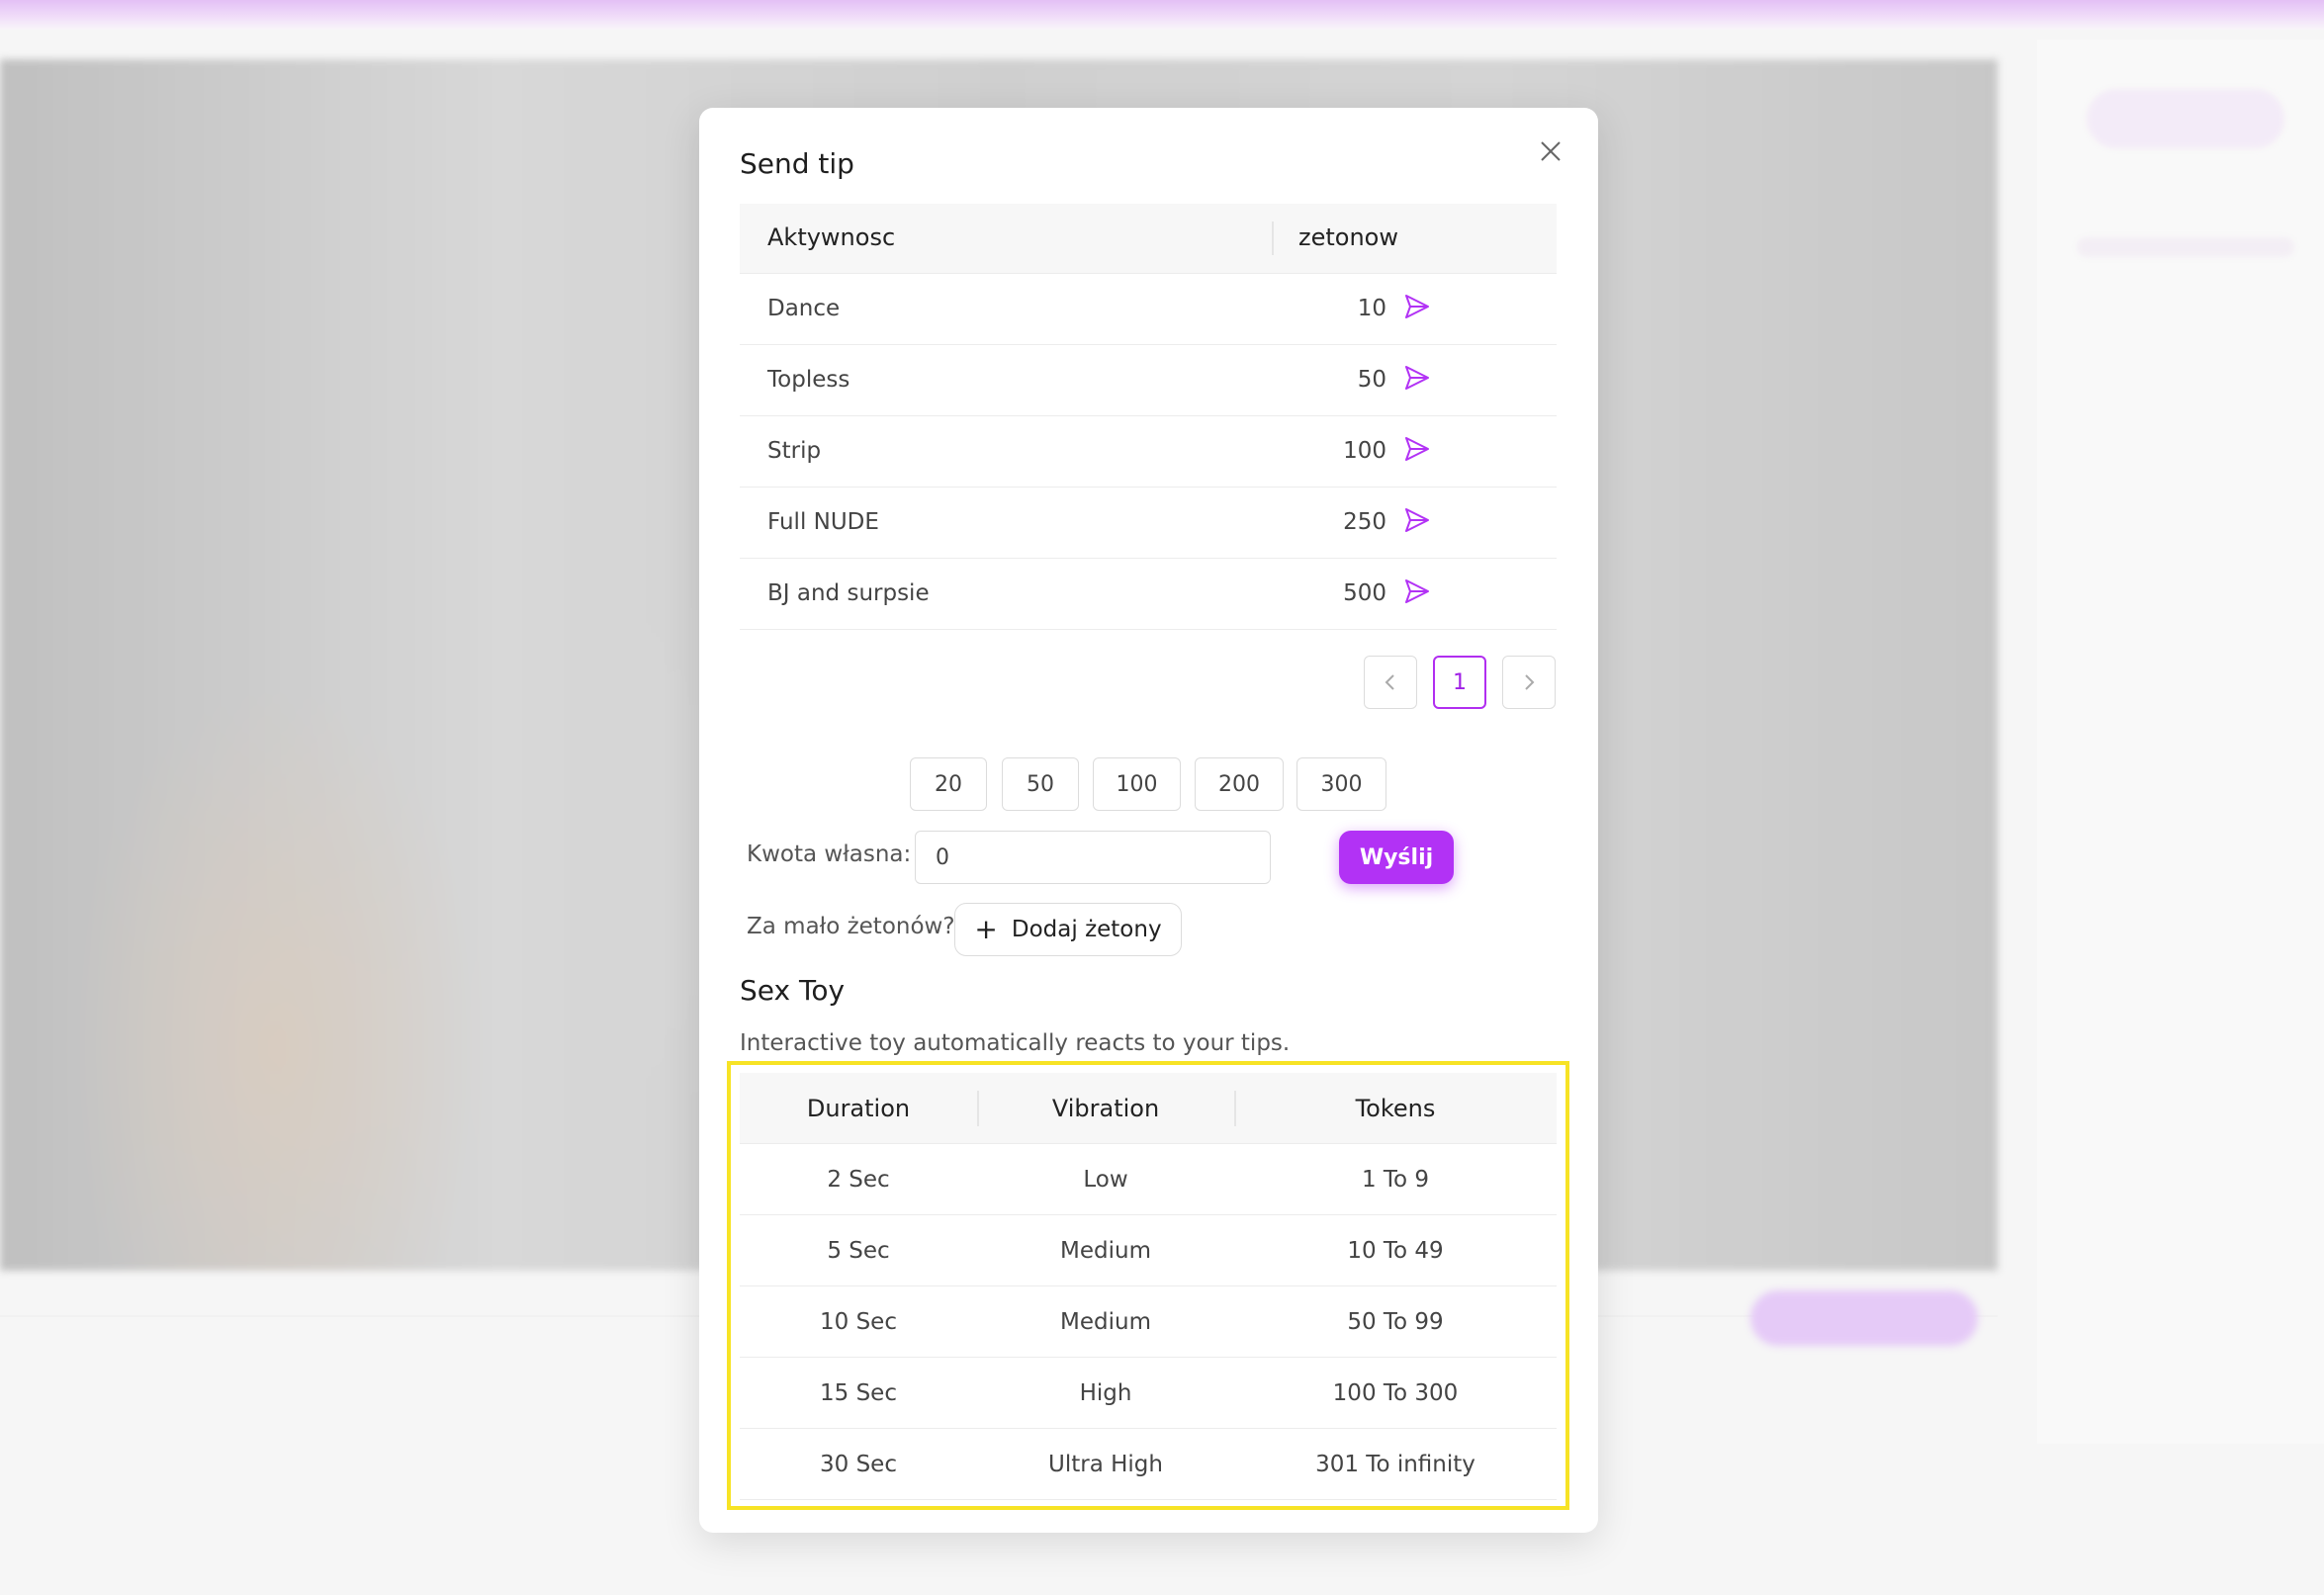 The width and height of the screenshot is (2324, 1595). I want to click on custom-amount-input, so click(1093, 857).